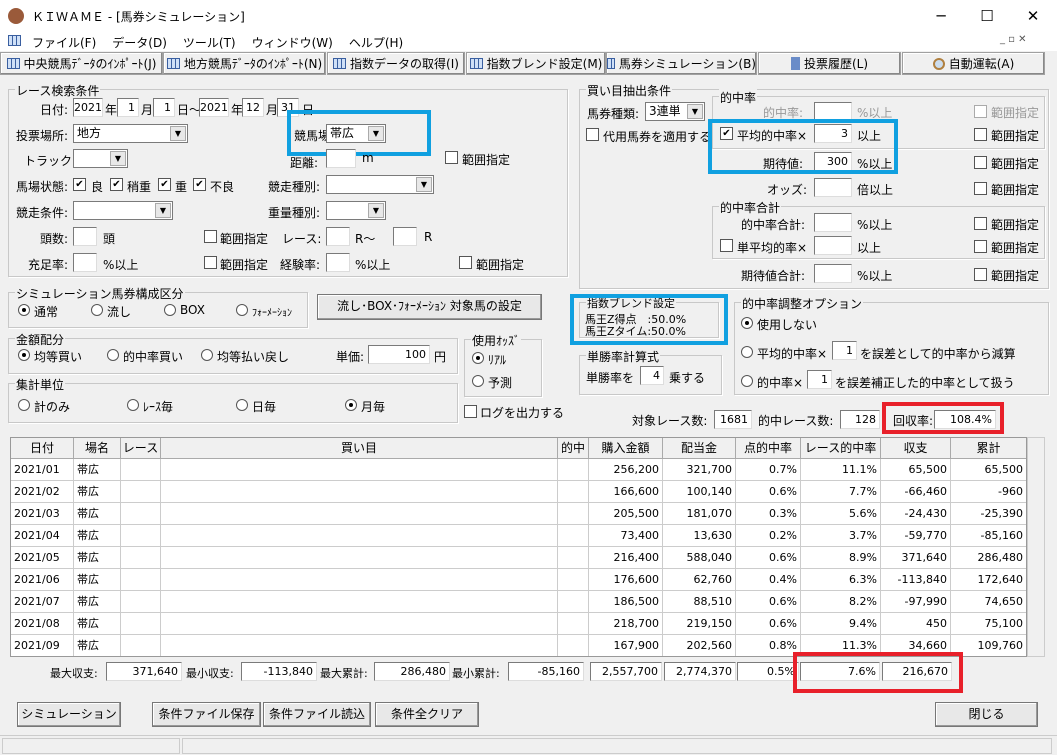 This screenshot has width=1057, height=755. Describe the element at coordinates (980, 246) in the screenshot. I see `single-avg-range-checkbox` at that location.